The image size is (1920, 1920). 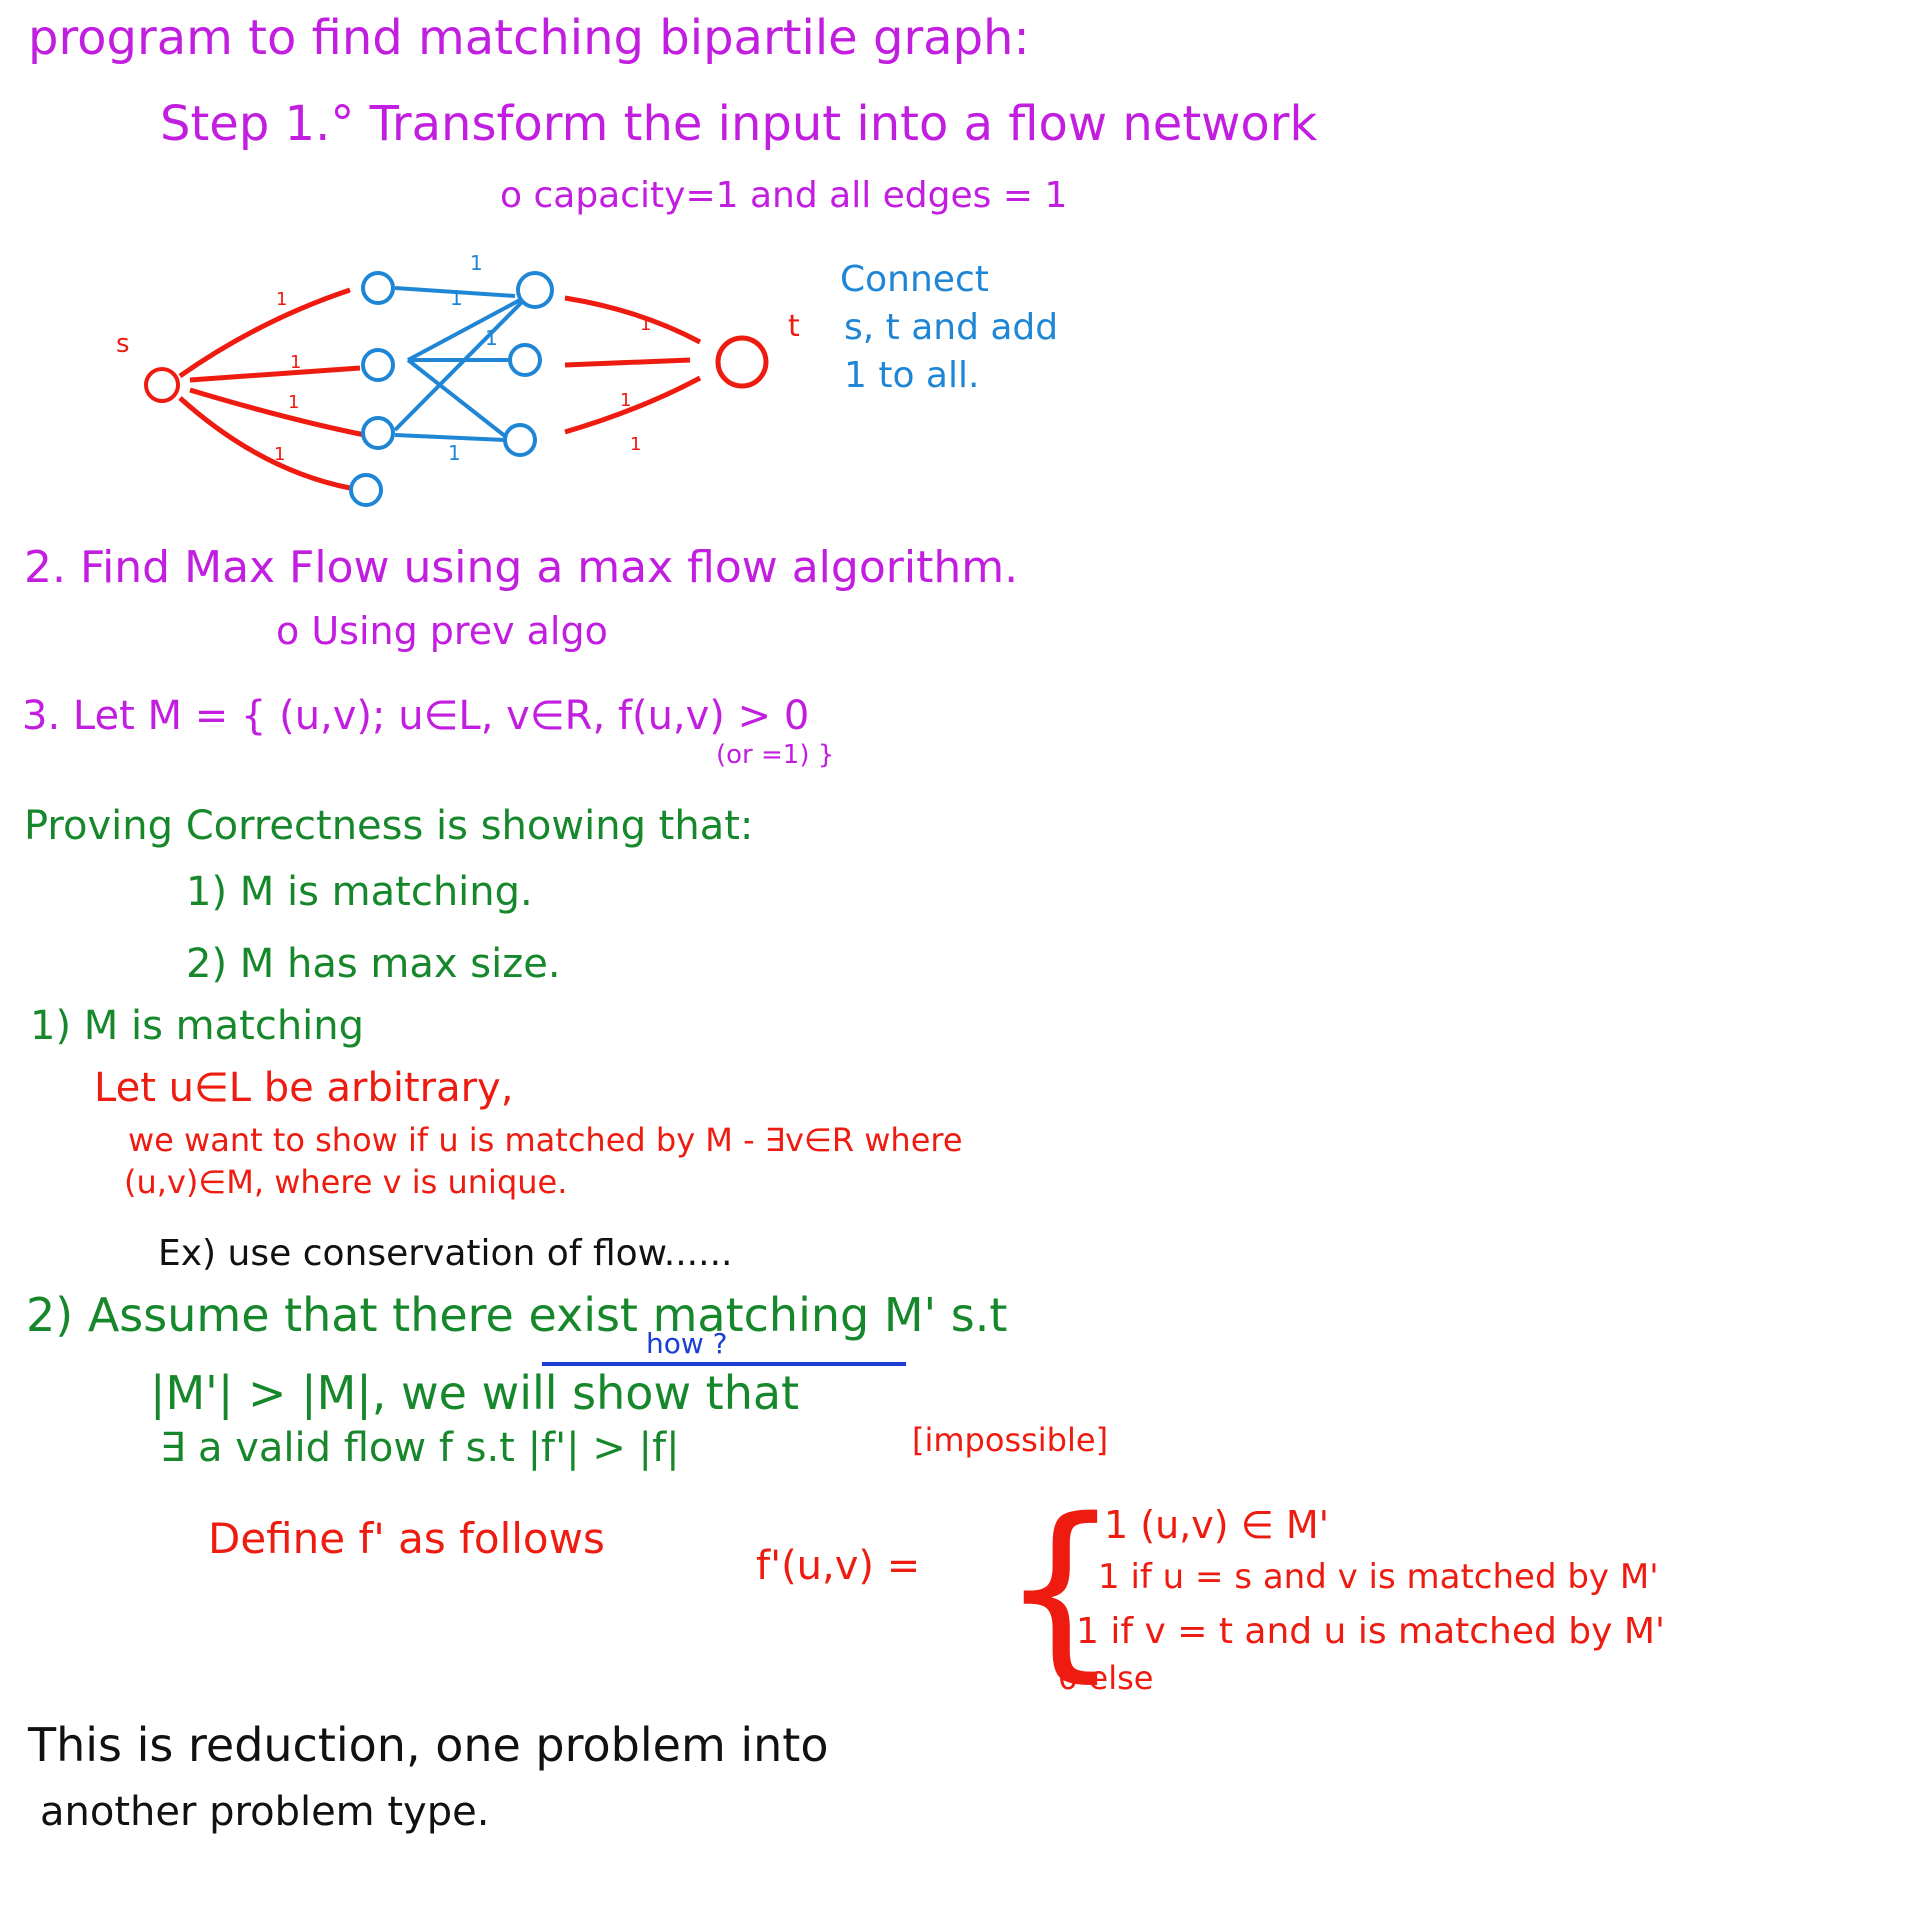 I want to click on proof-intro: Proving Correctness is showing that:, so click(x=389, y=826).